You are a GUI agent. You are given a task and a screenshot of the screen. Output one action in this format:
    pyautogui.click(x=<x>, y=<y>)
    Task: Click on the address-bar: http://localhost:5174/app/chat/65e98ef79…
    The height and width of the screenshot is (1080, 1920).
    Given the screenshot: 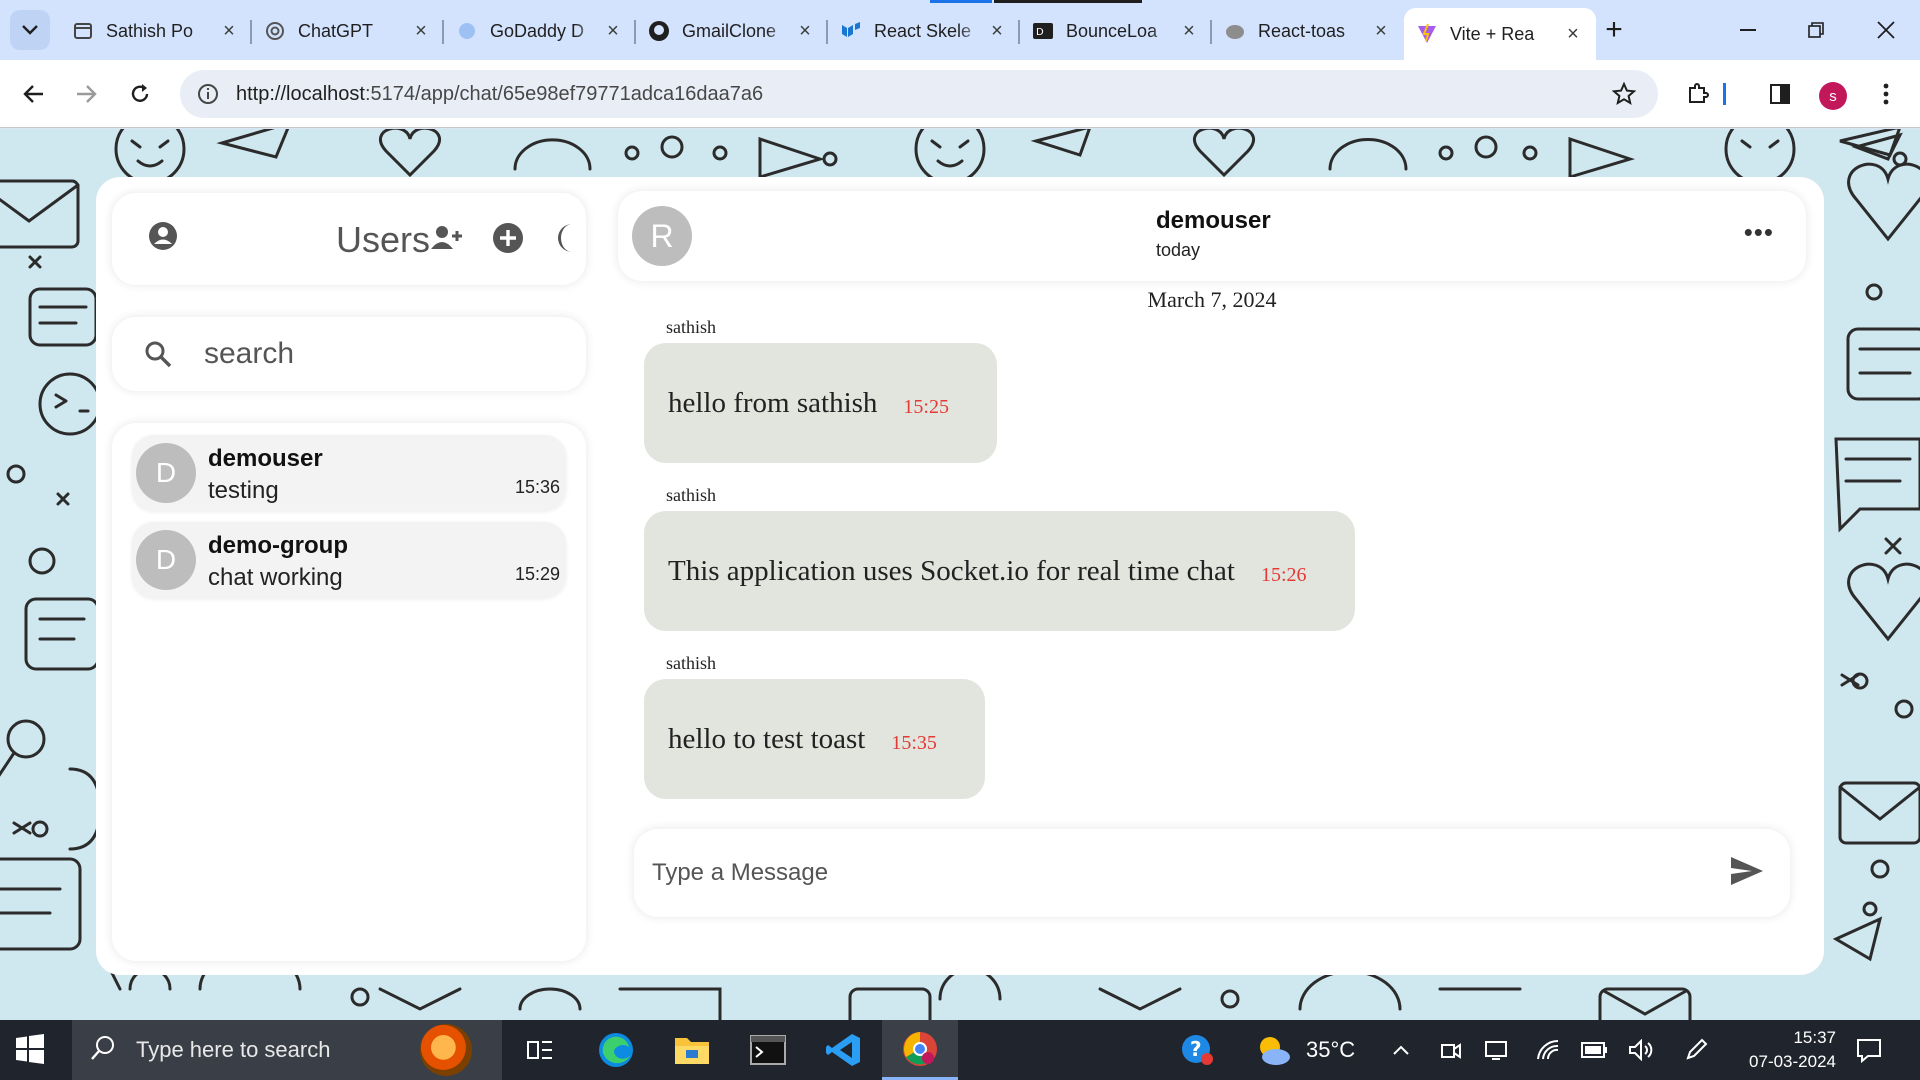 What is the action you would take?
    pyautogui.click(x=919, y=94)
    